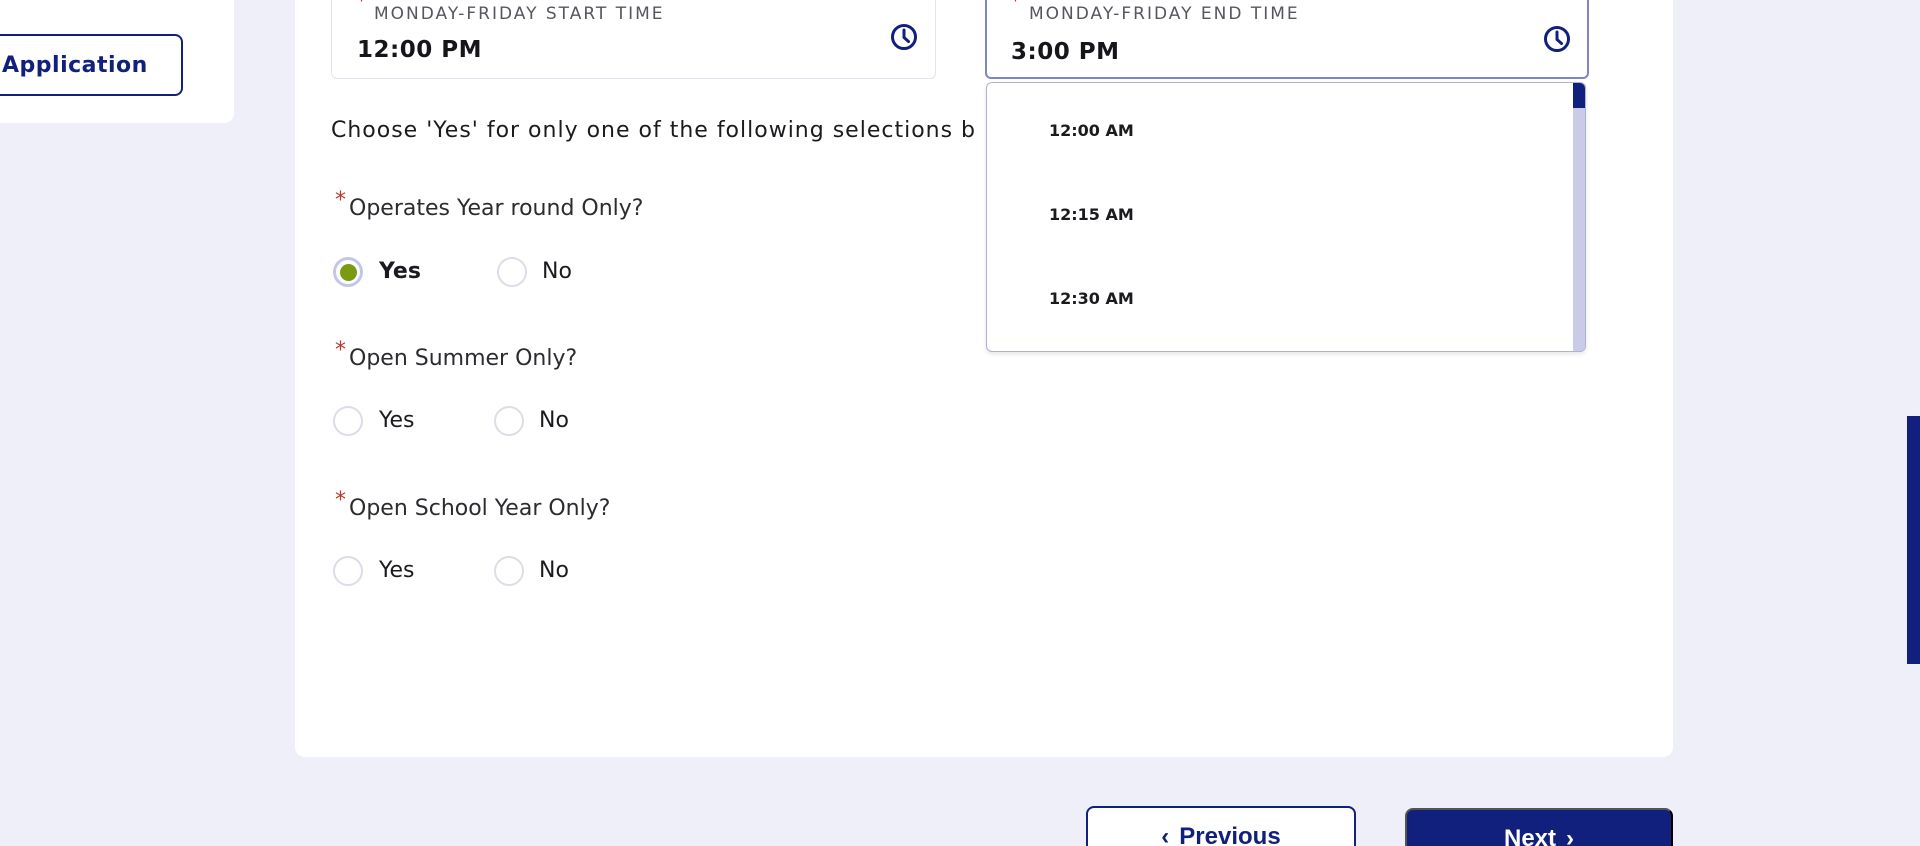 This screenshot has width=1920, height=846. Describe the element at coordinates (509, 571) in the screenshot. I see `school-year-no-radio` at that location.